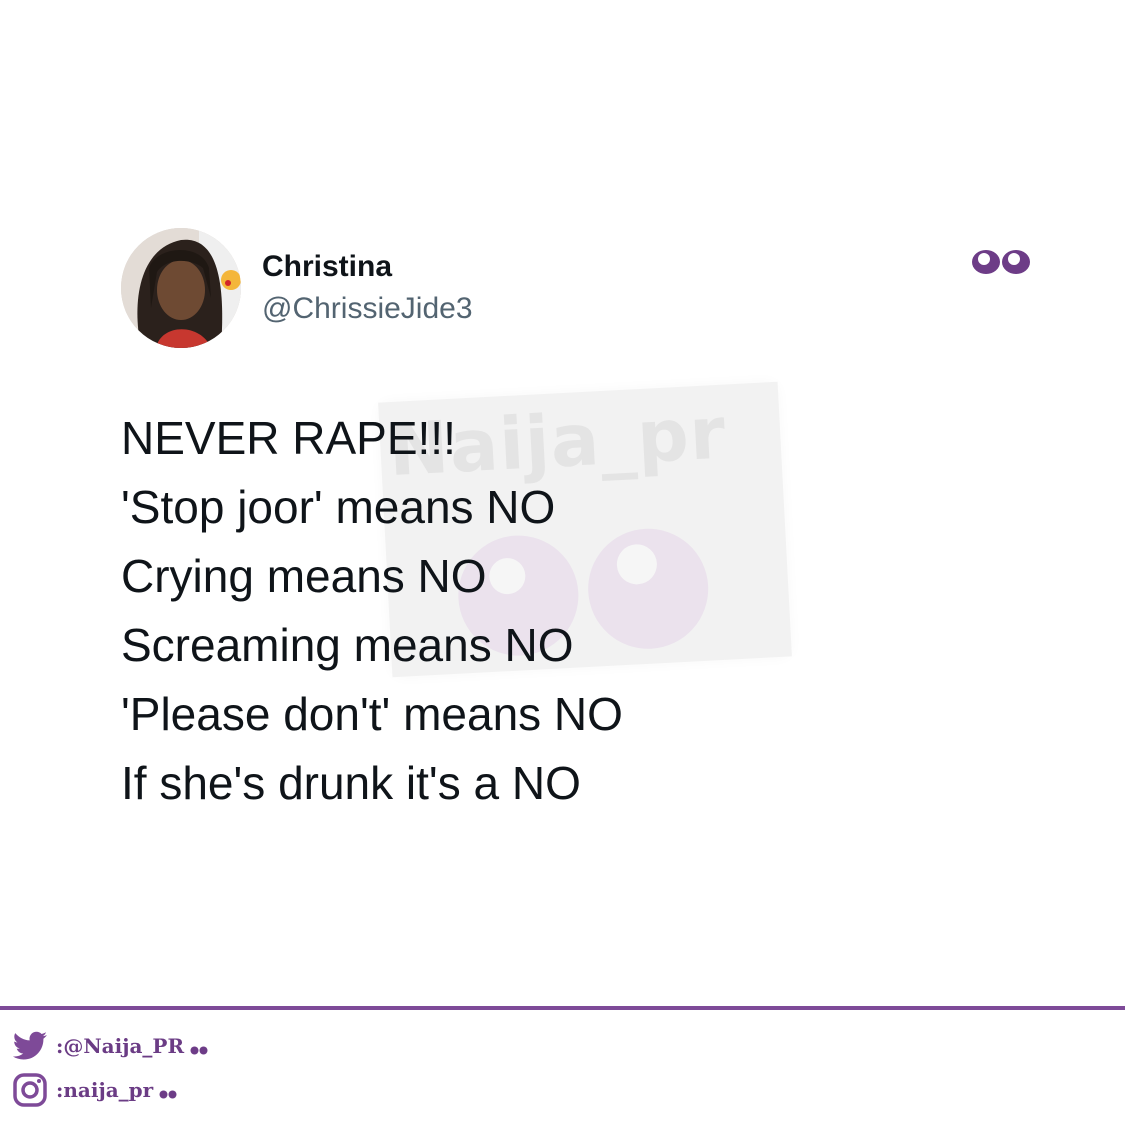  What do you see at coordinates (338, 507) in the screenshot?
I see `tweet-line: 'Stop joor' means NO` at bounding box center [338, 507].